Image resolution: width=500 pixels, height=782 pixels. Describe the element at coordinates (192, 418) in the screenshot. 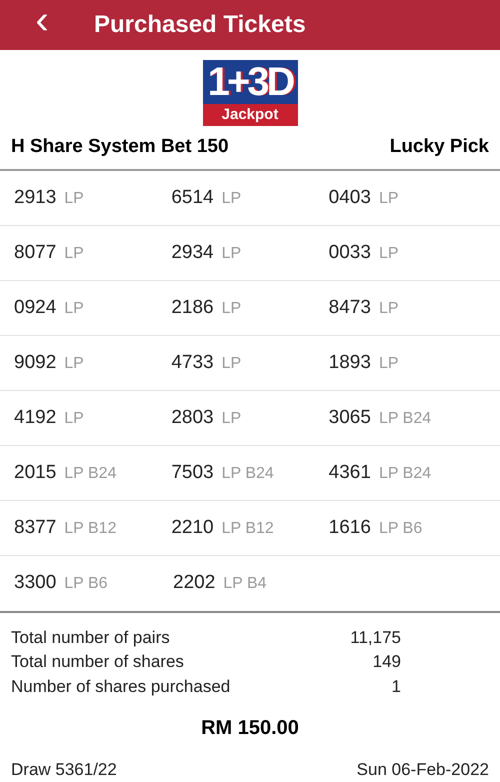

I see `ticket-number: 2803` at that location.